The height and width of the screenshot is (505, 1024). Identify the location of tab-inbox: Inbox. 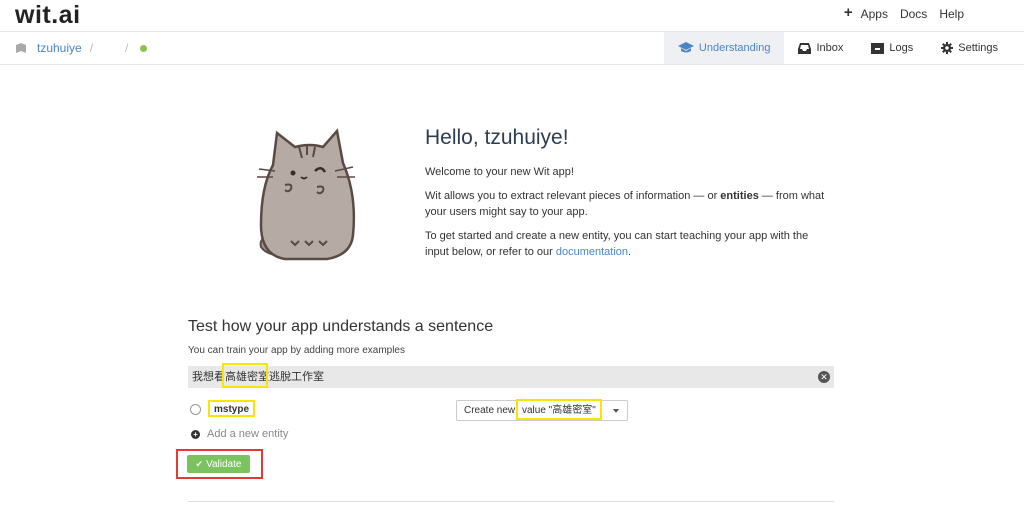
(820, 48).